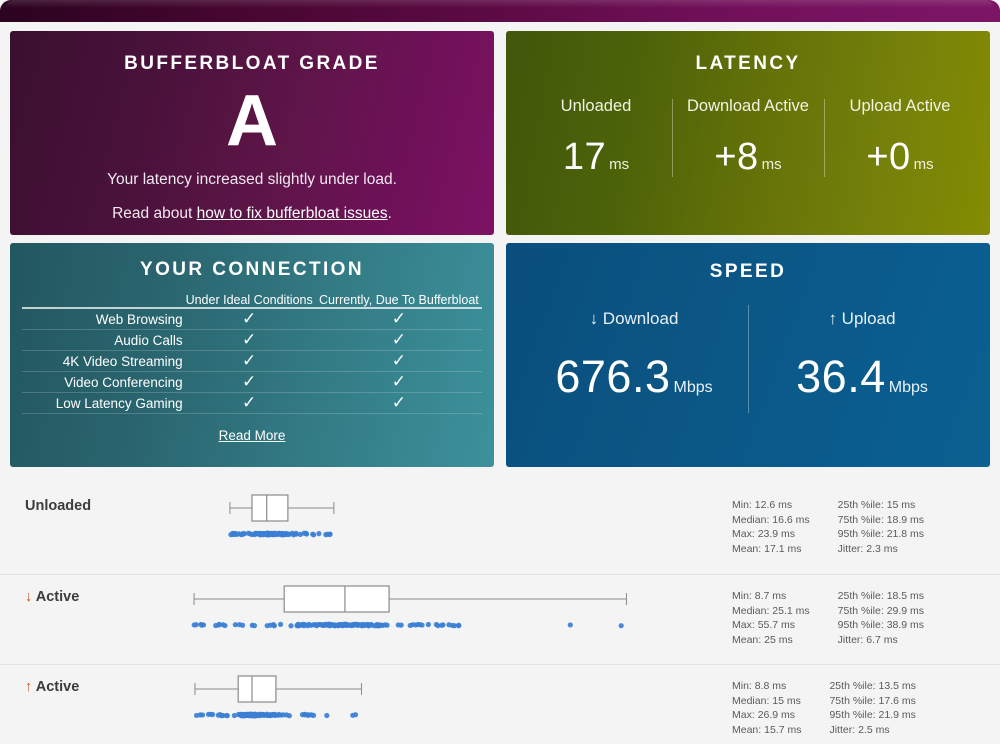 This screenshot has width=1000, height=744. I want to click on header-blank, so click(102, 301).